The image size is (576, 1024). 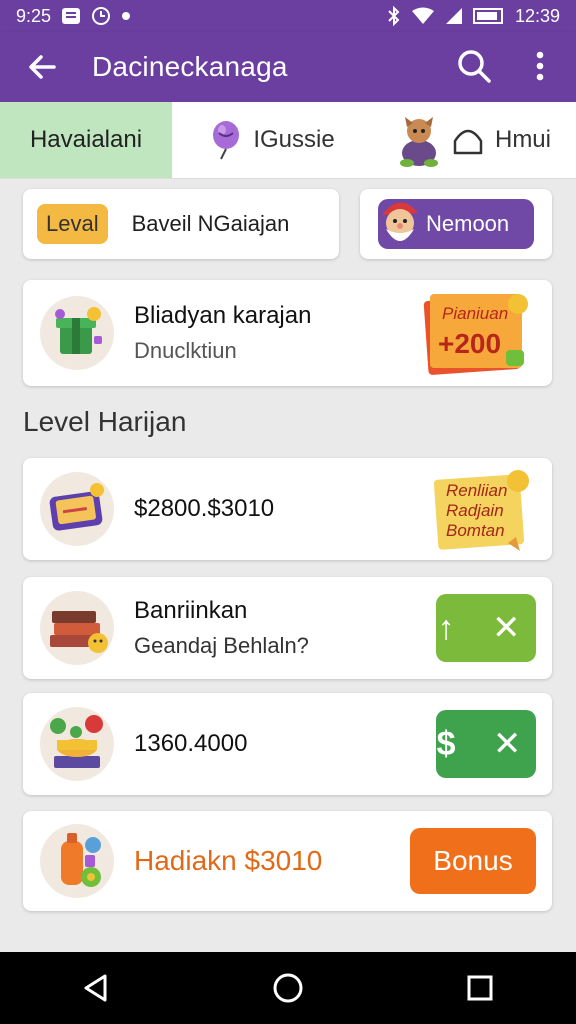 I want to click on nav-home-button, so click(x=288, y=988).